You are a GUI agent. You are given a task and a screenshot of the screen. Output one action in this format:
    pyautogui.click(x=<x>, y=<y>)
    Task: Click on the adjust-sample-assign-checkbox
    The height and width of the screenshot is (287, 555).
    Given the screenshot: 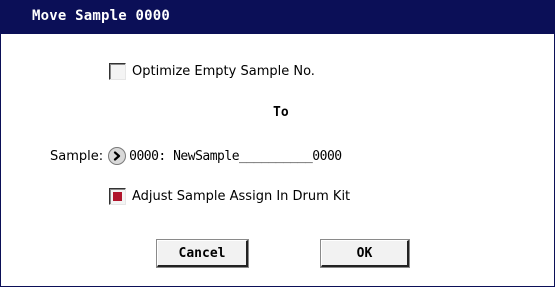 What is the action you would take?
    pyautogui.click(x=117, y=196)
    